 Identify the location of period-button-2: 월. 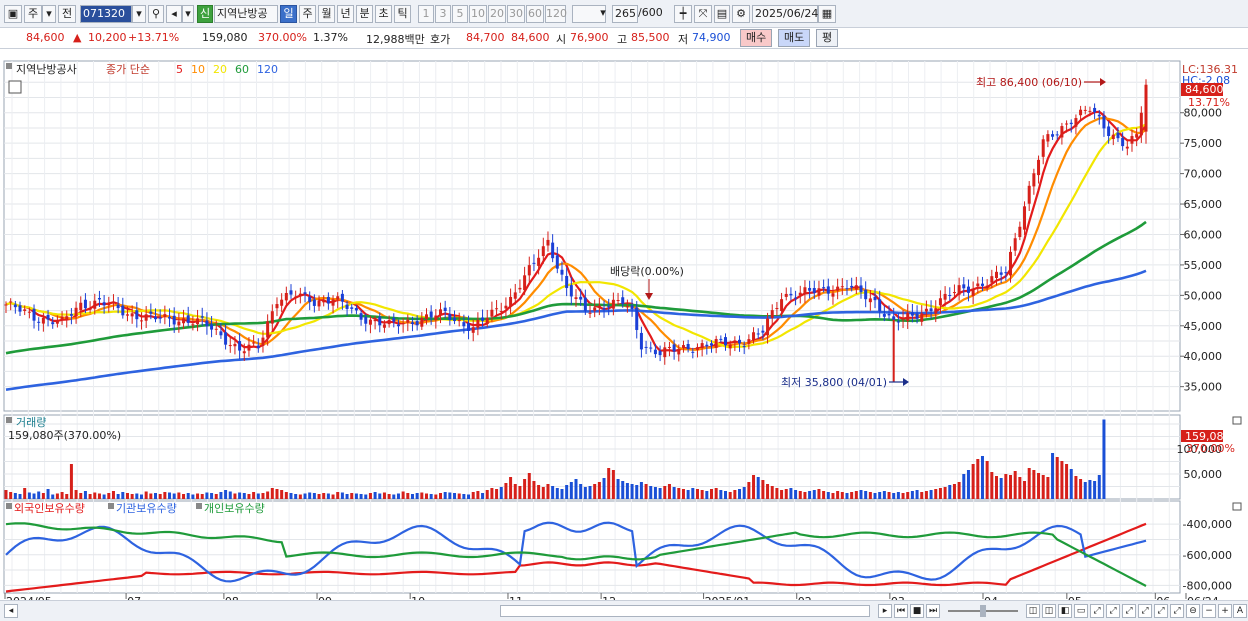
(326, 14).